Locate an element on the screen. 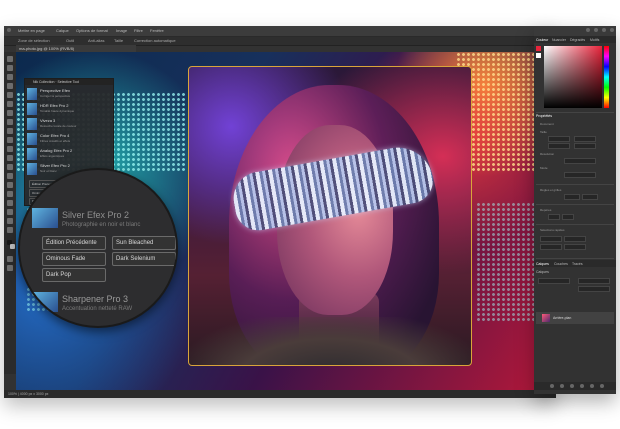 The width and height of the screenshot is (620, 429). foreground-swatch is located at coordinates (538, 48).